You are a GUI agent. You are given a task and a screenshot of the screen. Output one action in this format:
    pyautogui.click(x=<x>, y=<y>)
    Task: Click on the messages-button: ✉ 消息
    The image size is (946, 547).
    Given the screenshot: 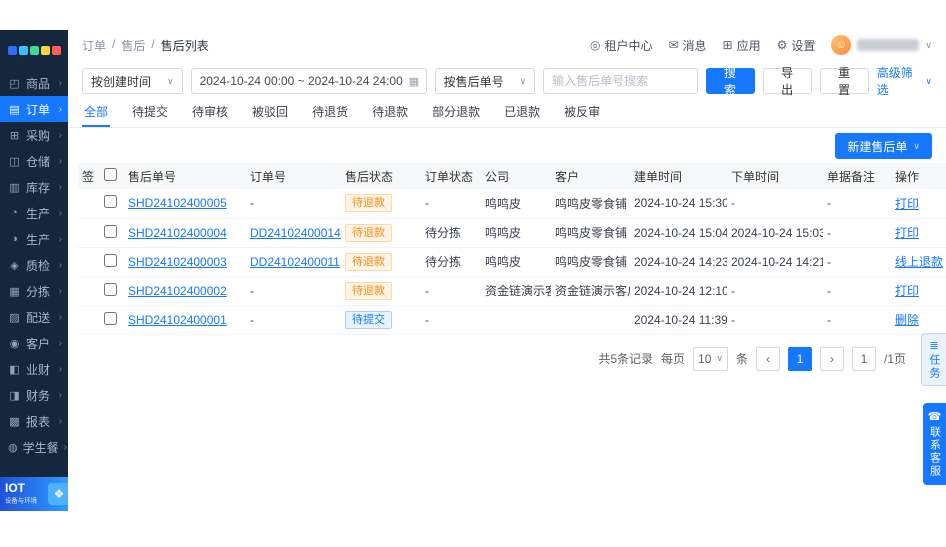 What is the action you would take?
    pyautogui.click(x=687, y=45)
    